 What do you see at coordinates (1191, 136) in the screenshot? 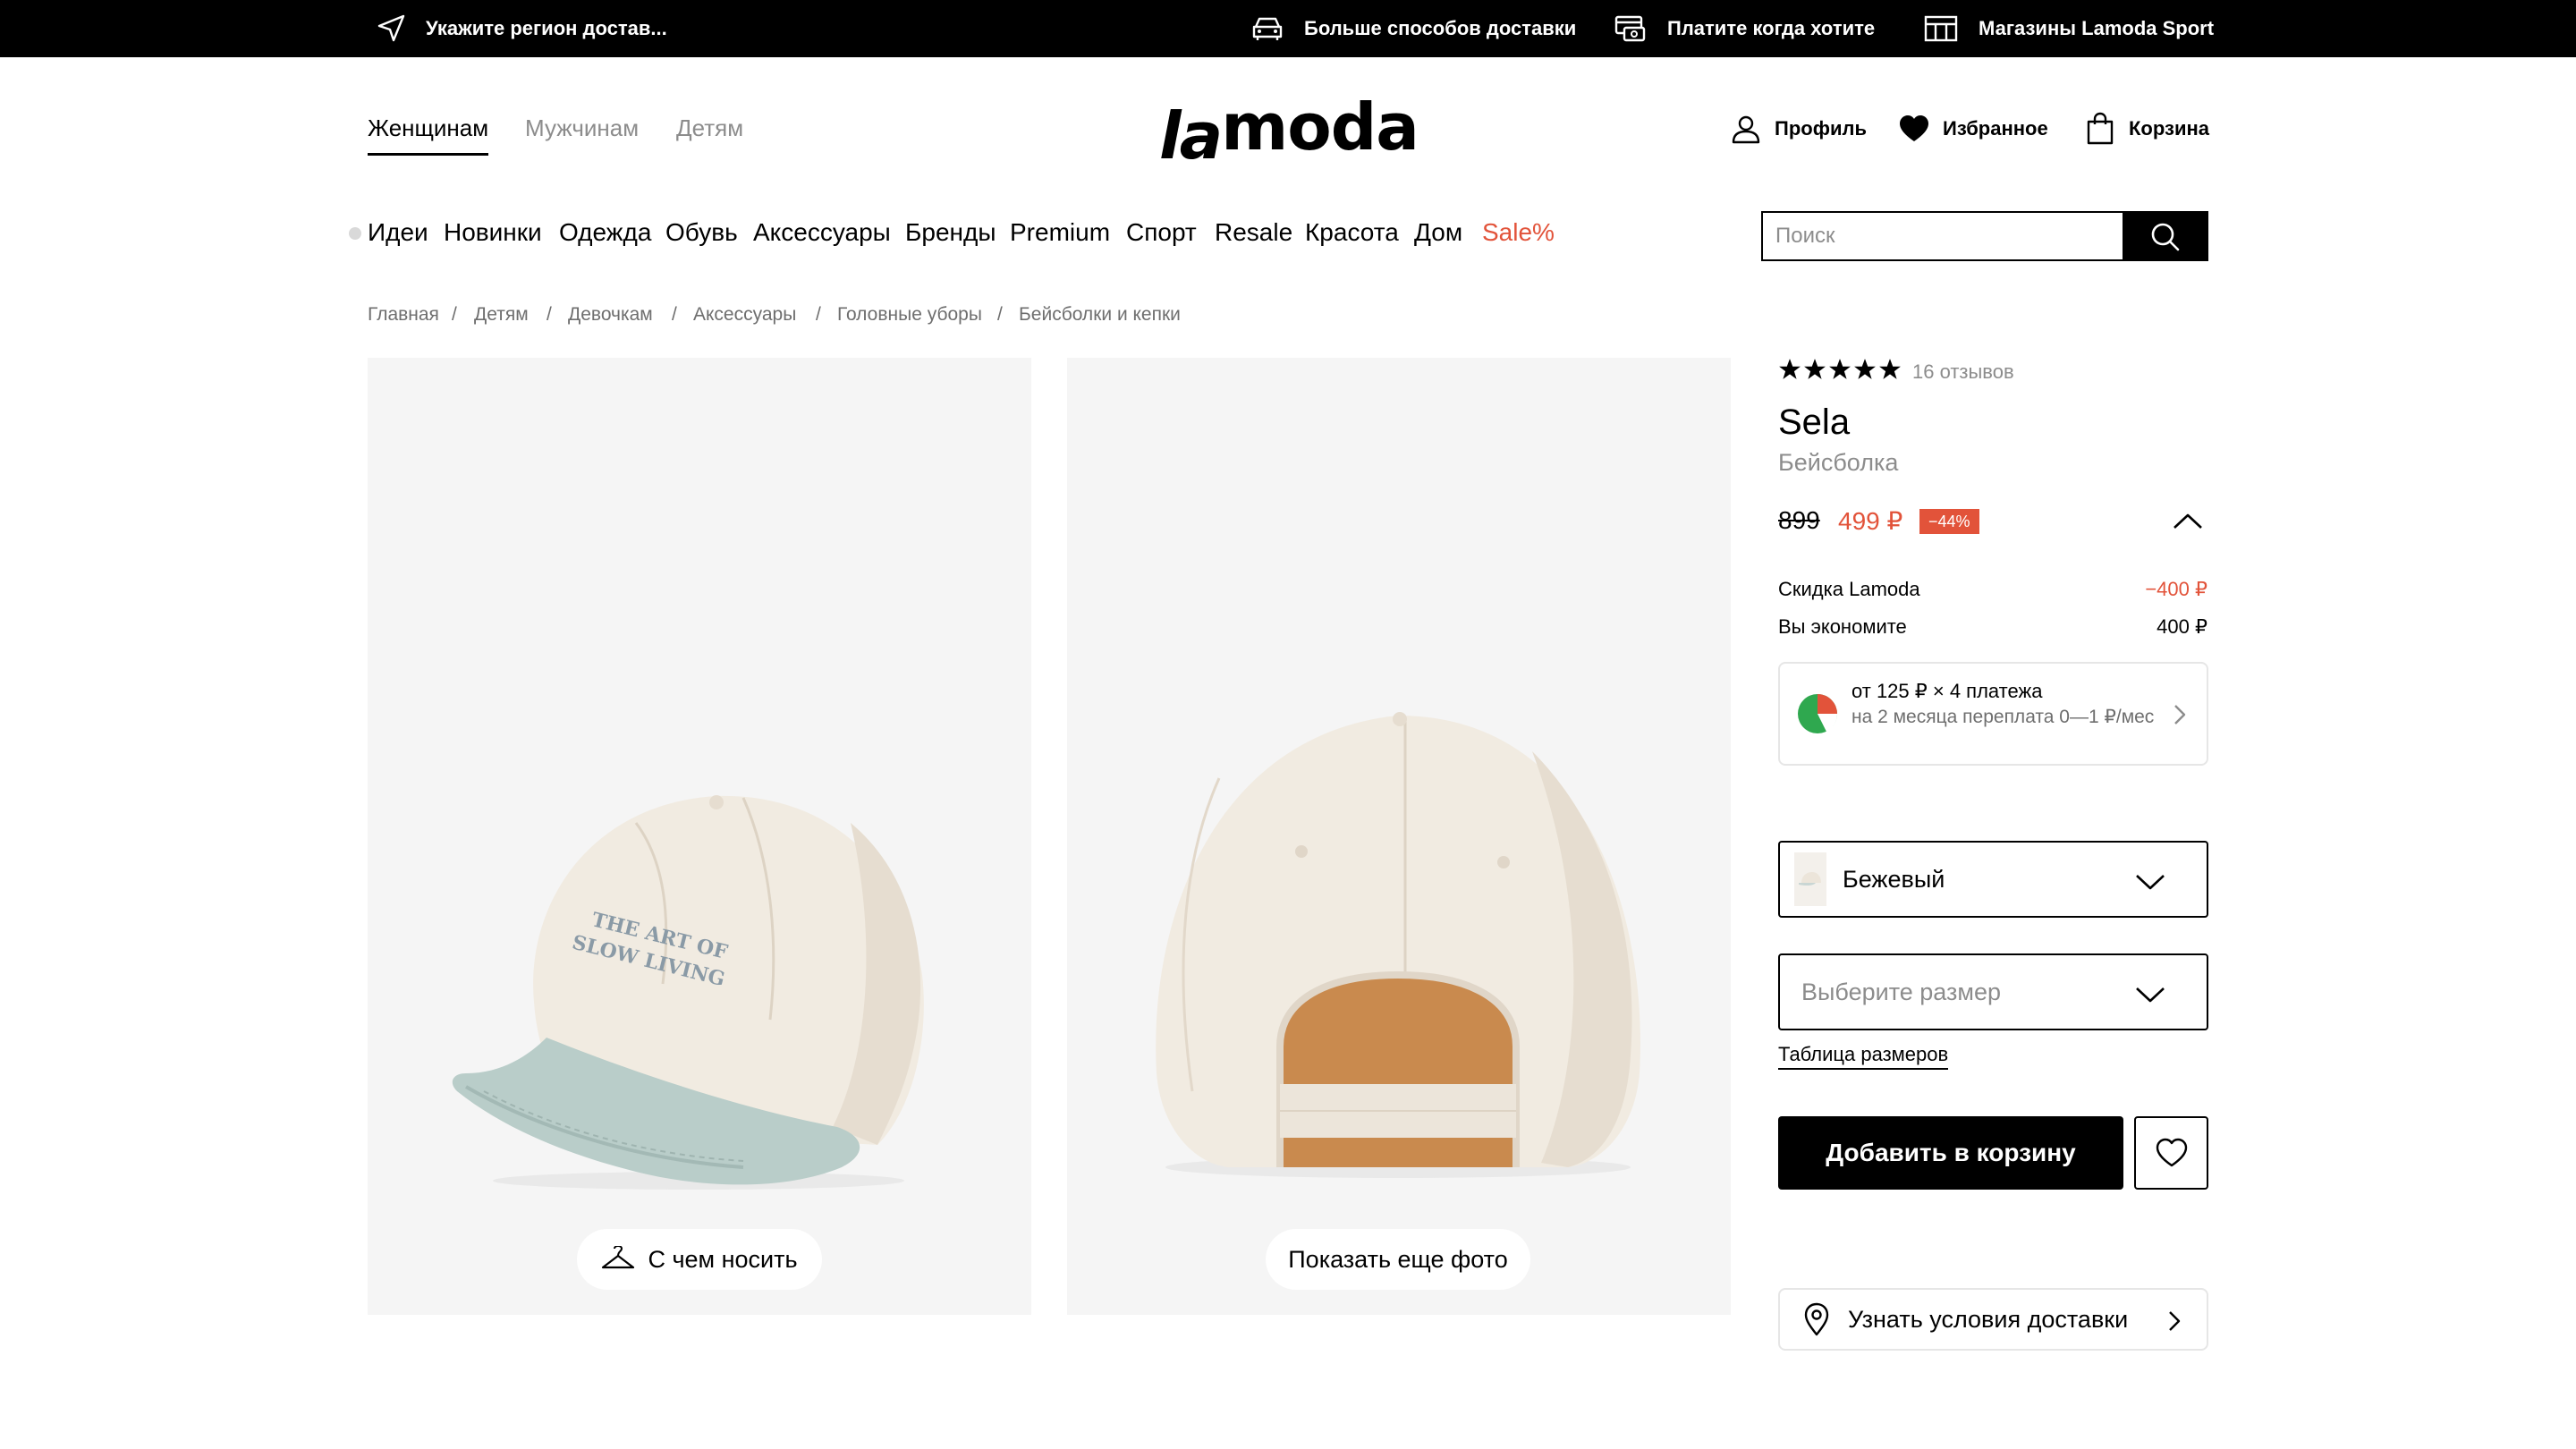
I see `logo-la: la` at bounding box center [1191, 136].